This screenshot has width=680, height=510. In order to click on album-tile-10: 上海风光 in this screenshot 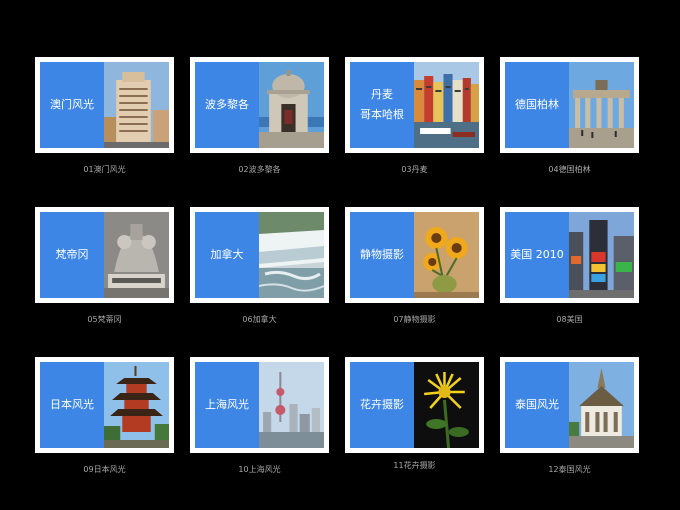, I will do `click(259, 405)`.